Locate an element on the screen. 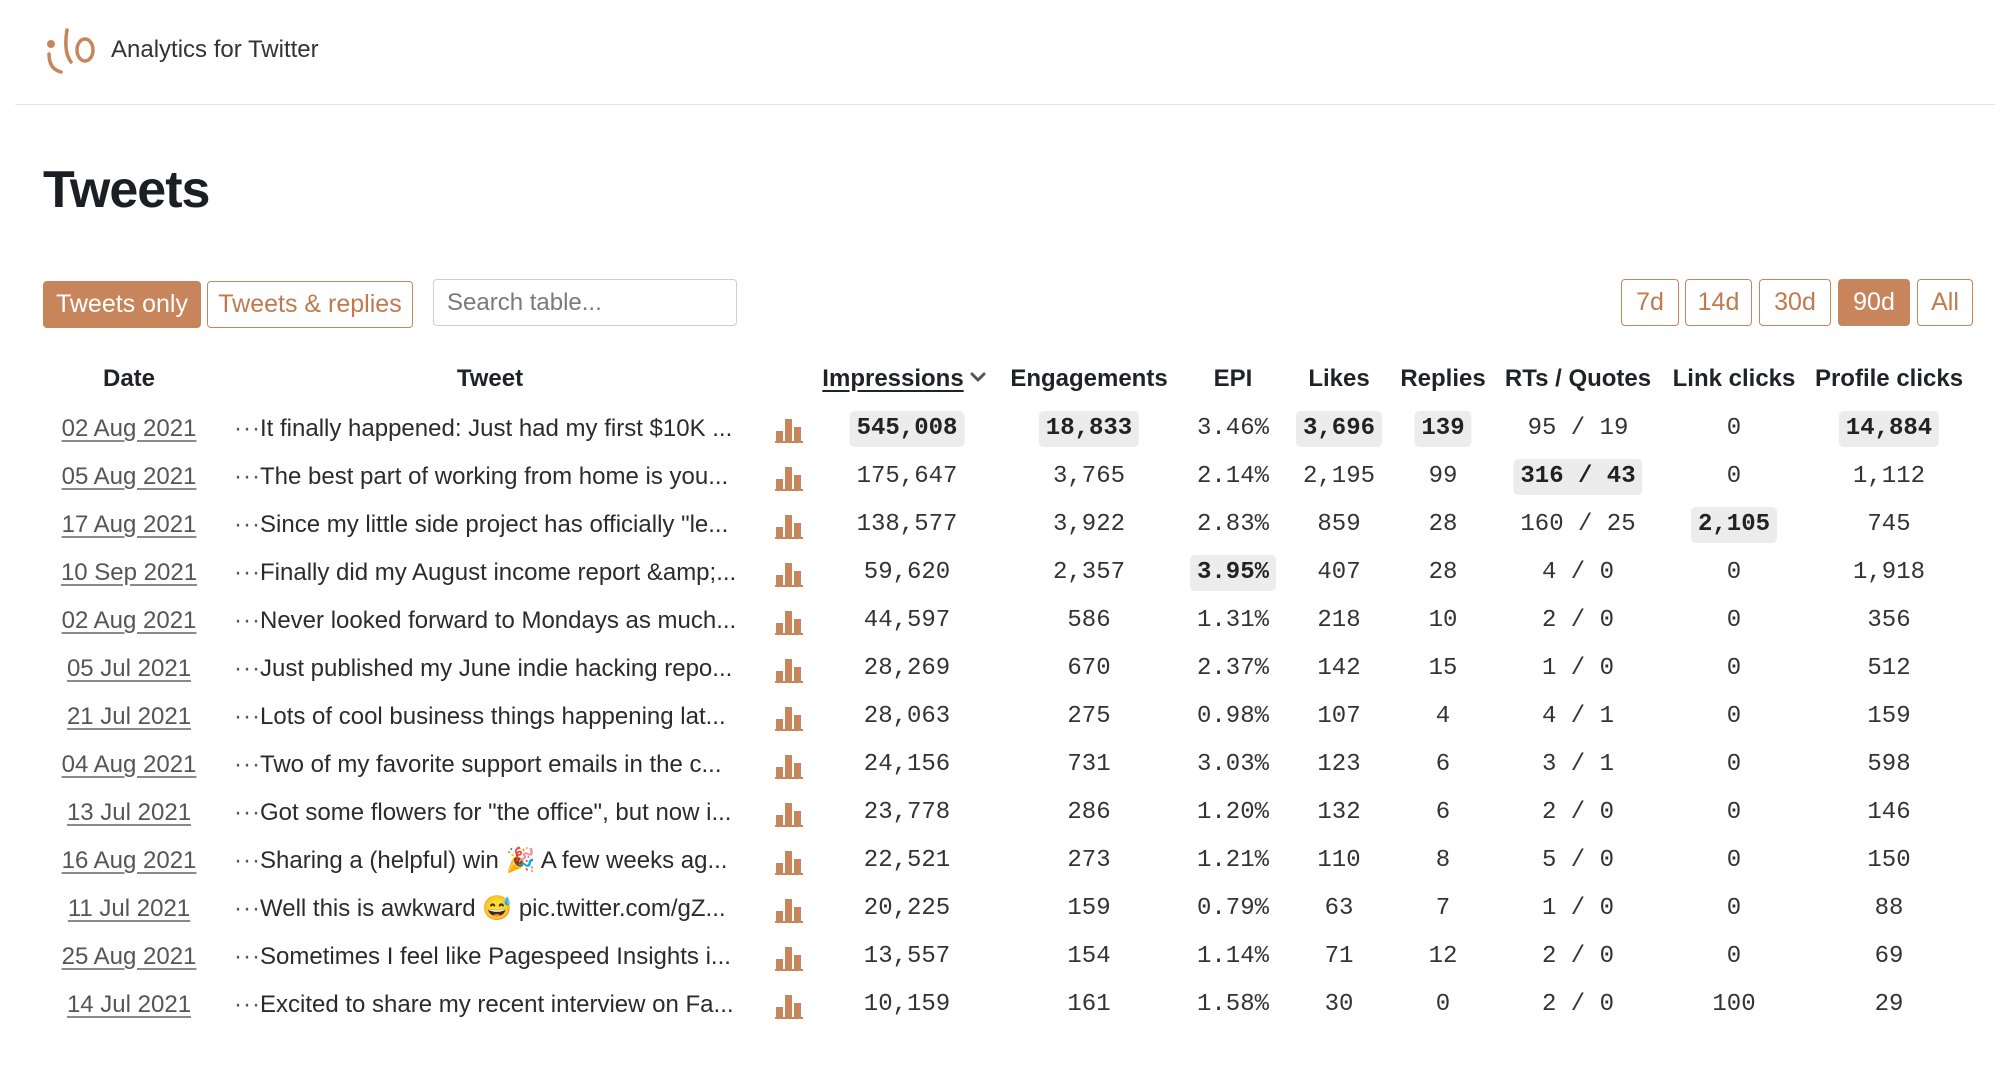  header-likes: Likes is located at coordinates (1338, 379).